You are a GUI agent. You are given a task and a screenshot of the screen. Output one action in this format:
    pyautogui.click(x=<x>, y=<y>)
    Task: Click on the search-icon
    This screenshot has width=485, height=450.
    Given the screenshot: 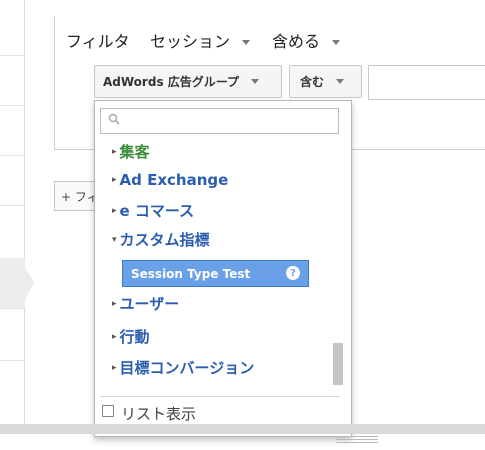 What is the action you would take?
    pyautogui.click(x=114, y=119)
    